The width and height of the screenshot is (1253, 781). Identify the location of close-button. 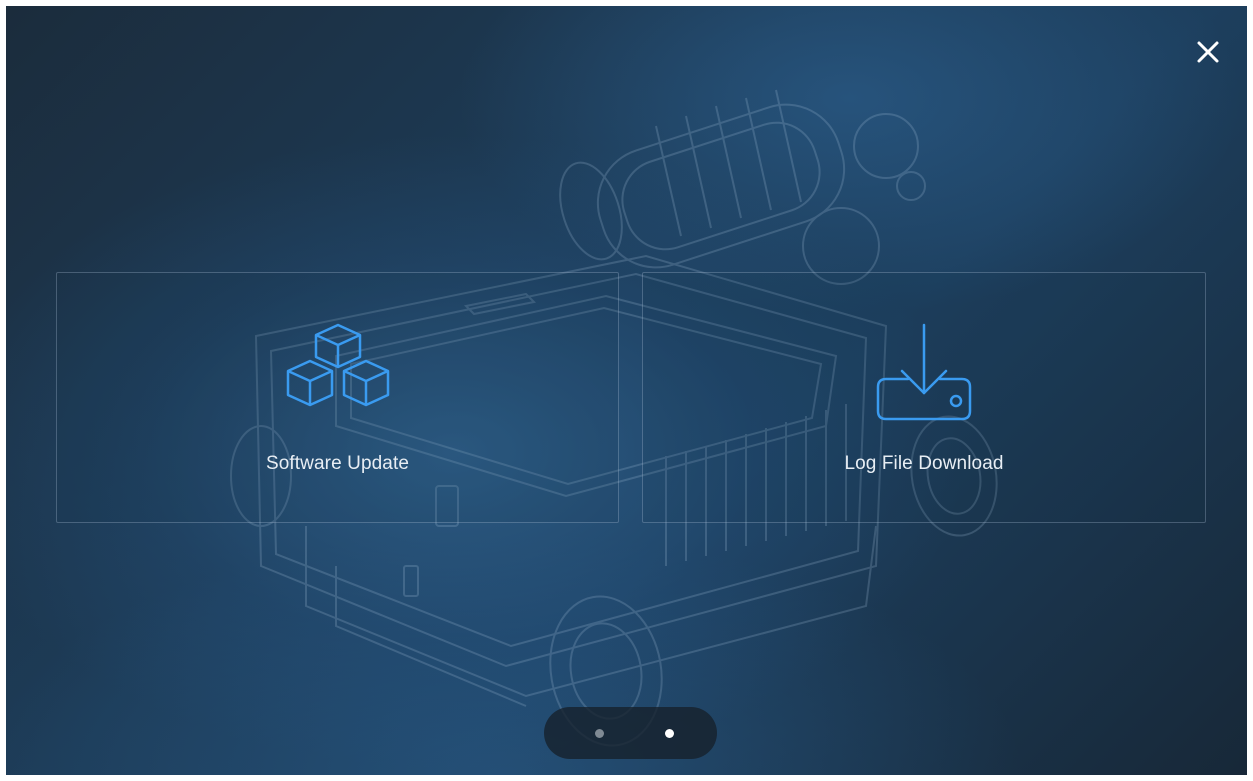
(1208, 52).